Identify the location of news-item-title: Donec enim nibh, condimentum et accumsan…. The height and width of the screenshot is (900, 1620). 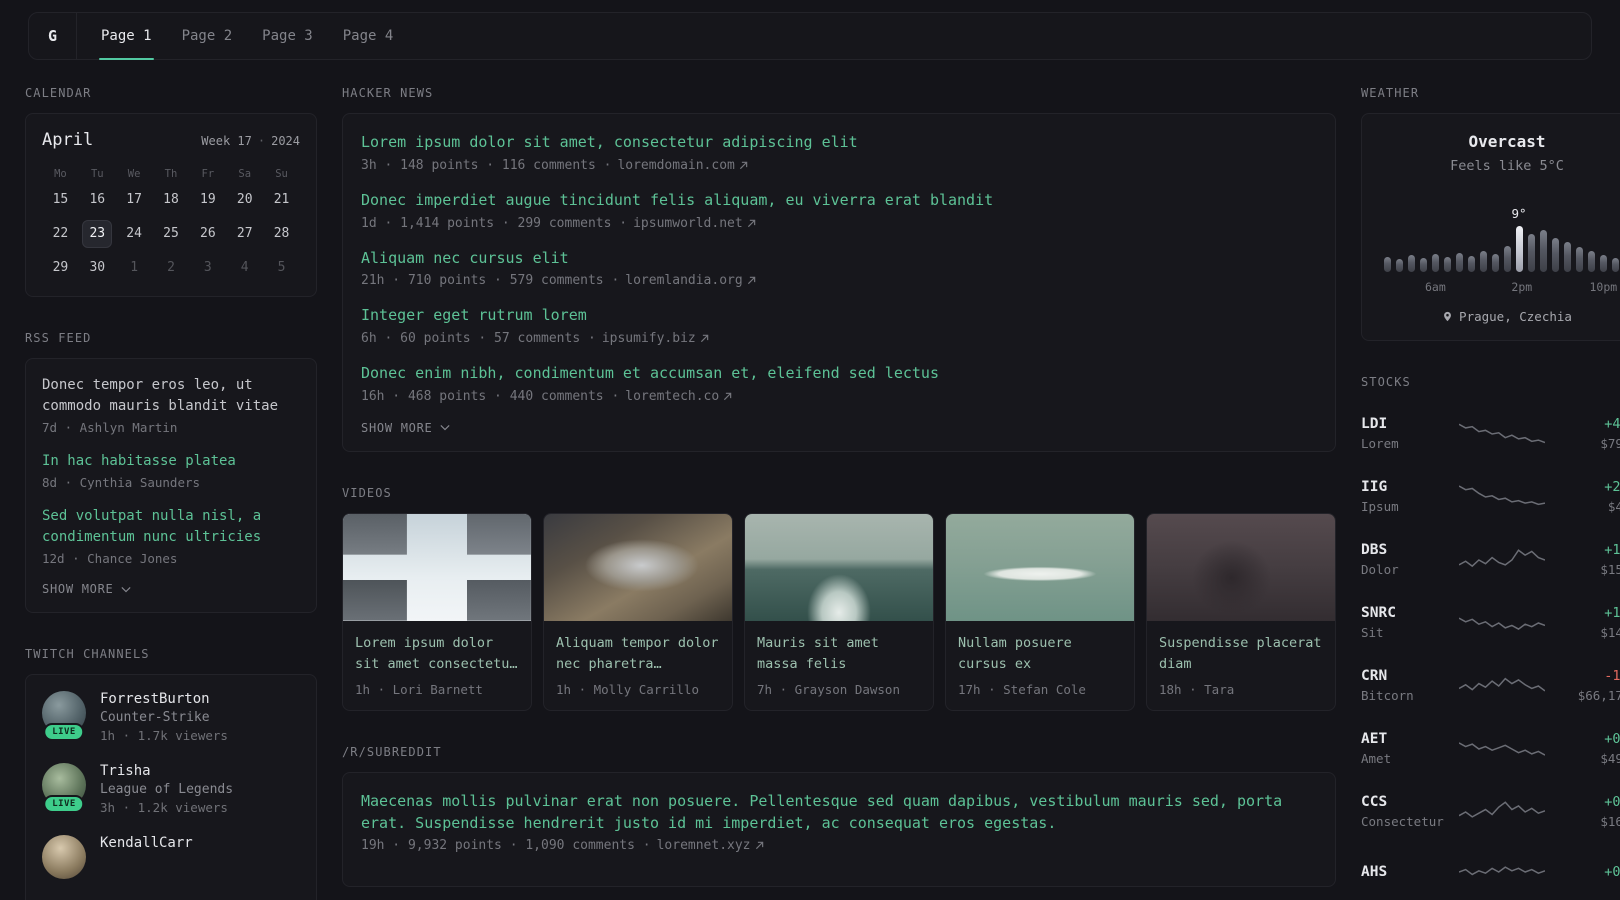
(839, 374).